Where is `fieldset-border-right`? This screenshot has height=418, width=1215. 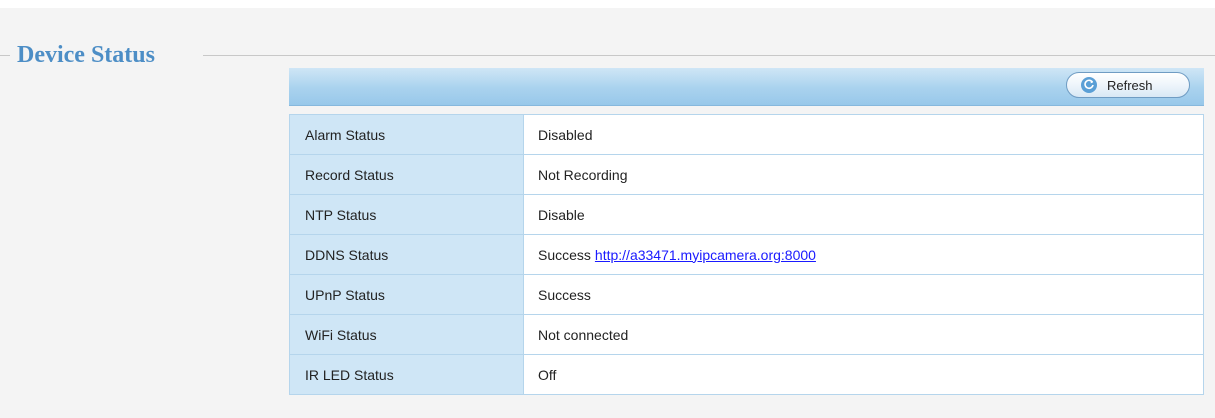 fieldset-border-right is located at coordinates (709, 55).